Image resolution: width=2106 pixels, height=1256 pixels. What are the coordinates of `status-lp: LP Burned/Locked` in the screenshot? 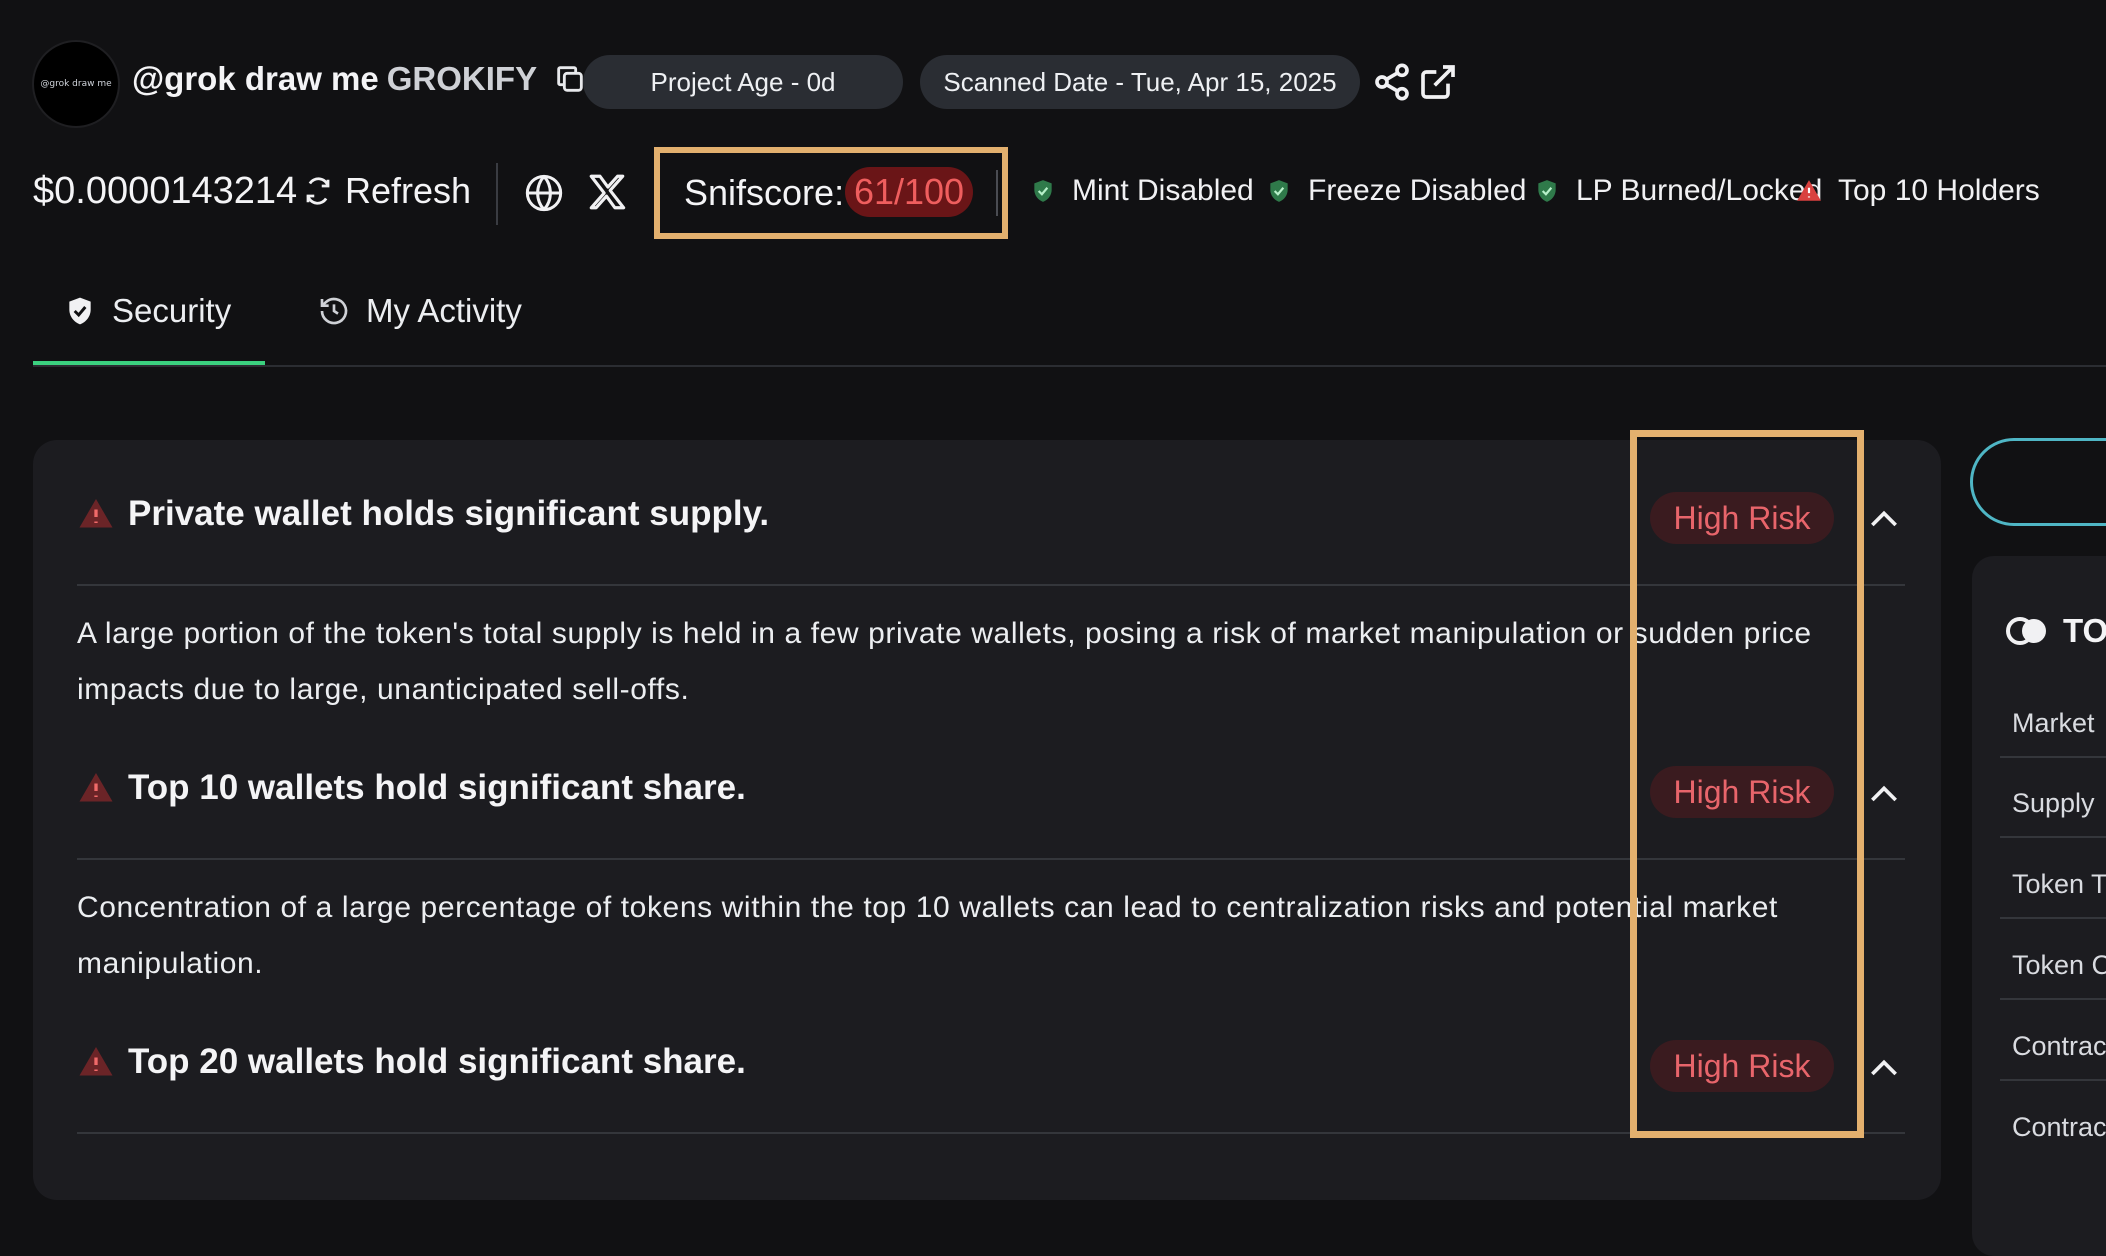 It's located at (1678, 191).